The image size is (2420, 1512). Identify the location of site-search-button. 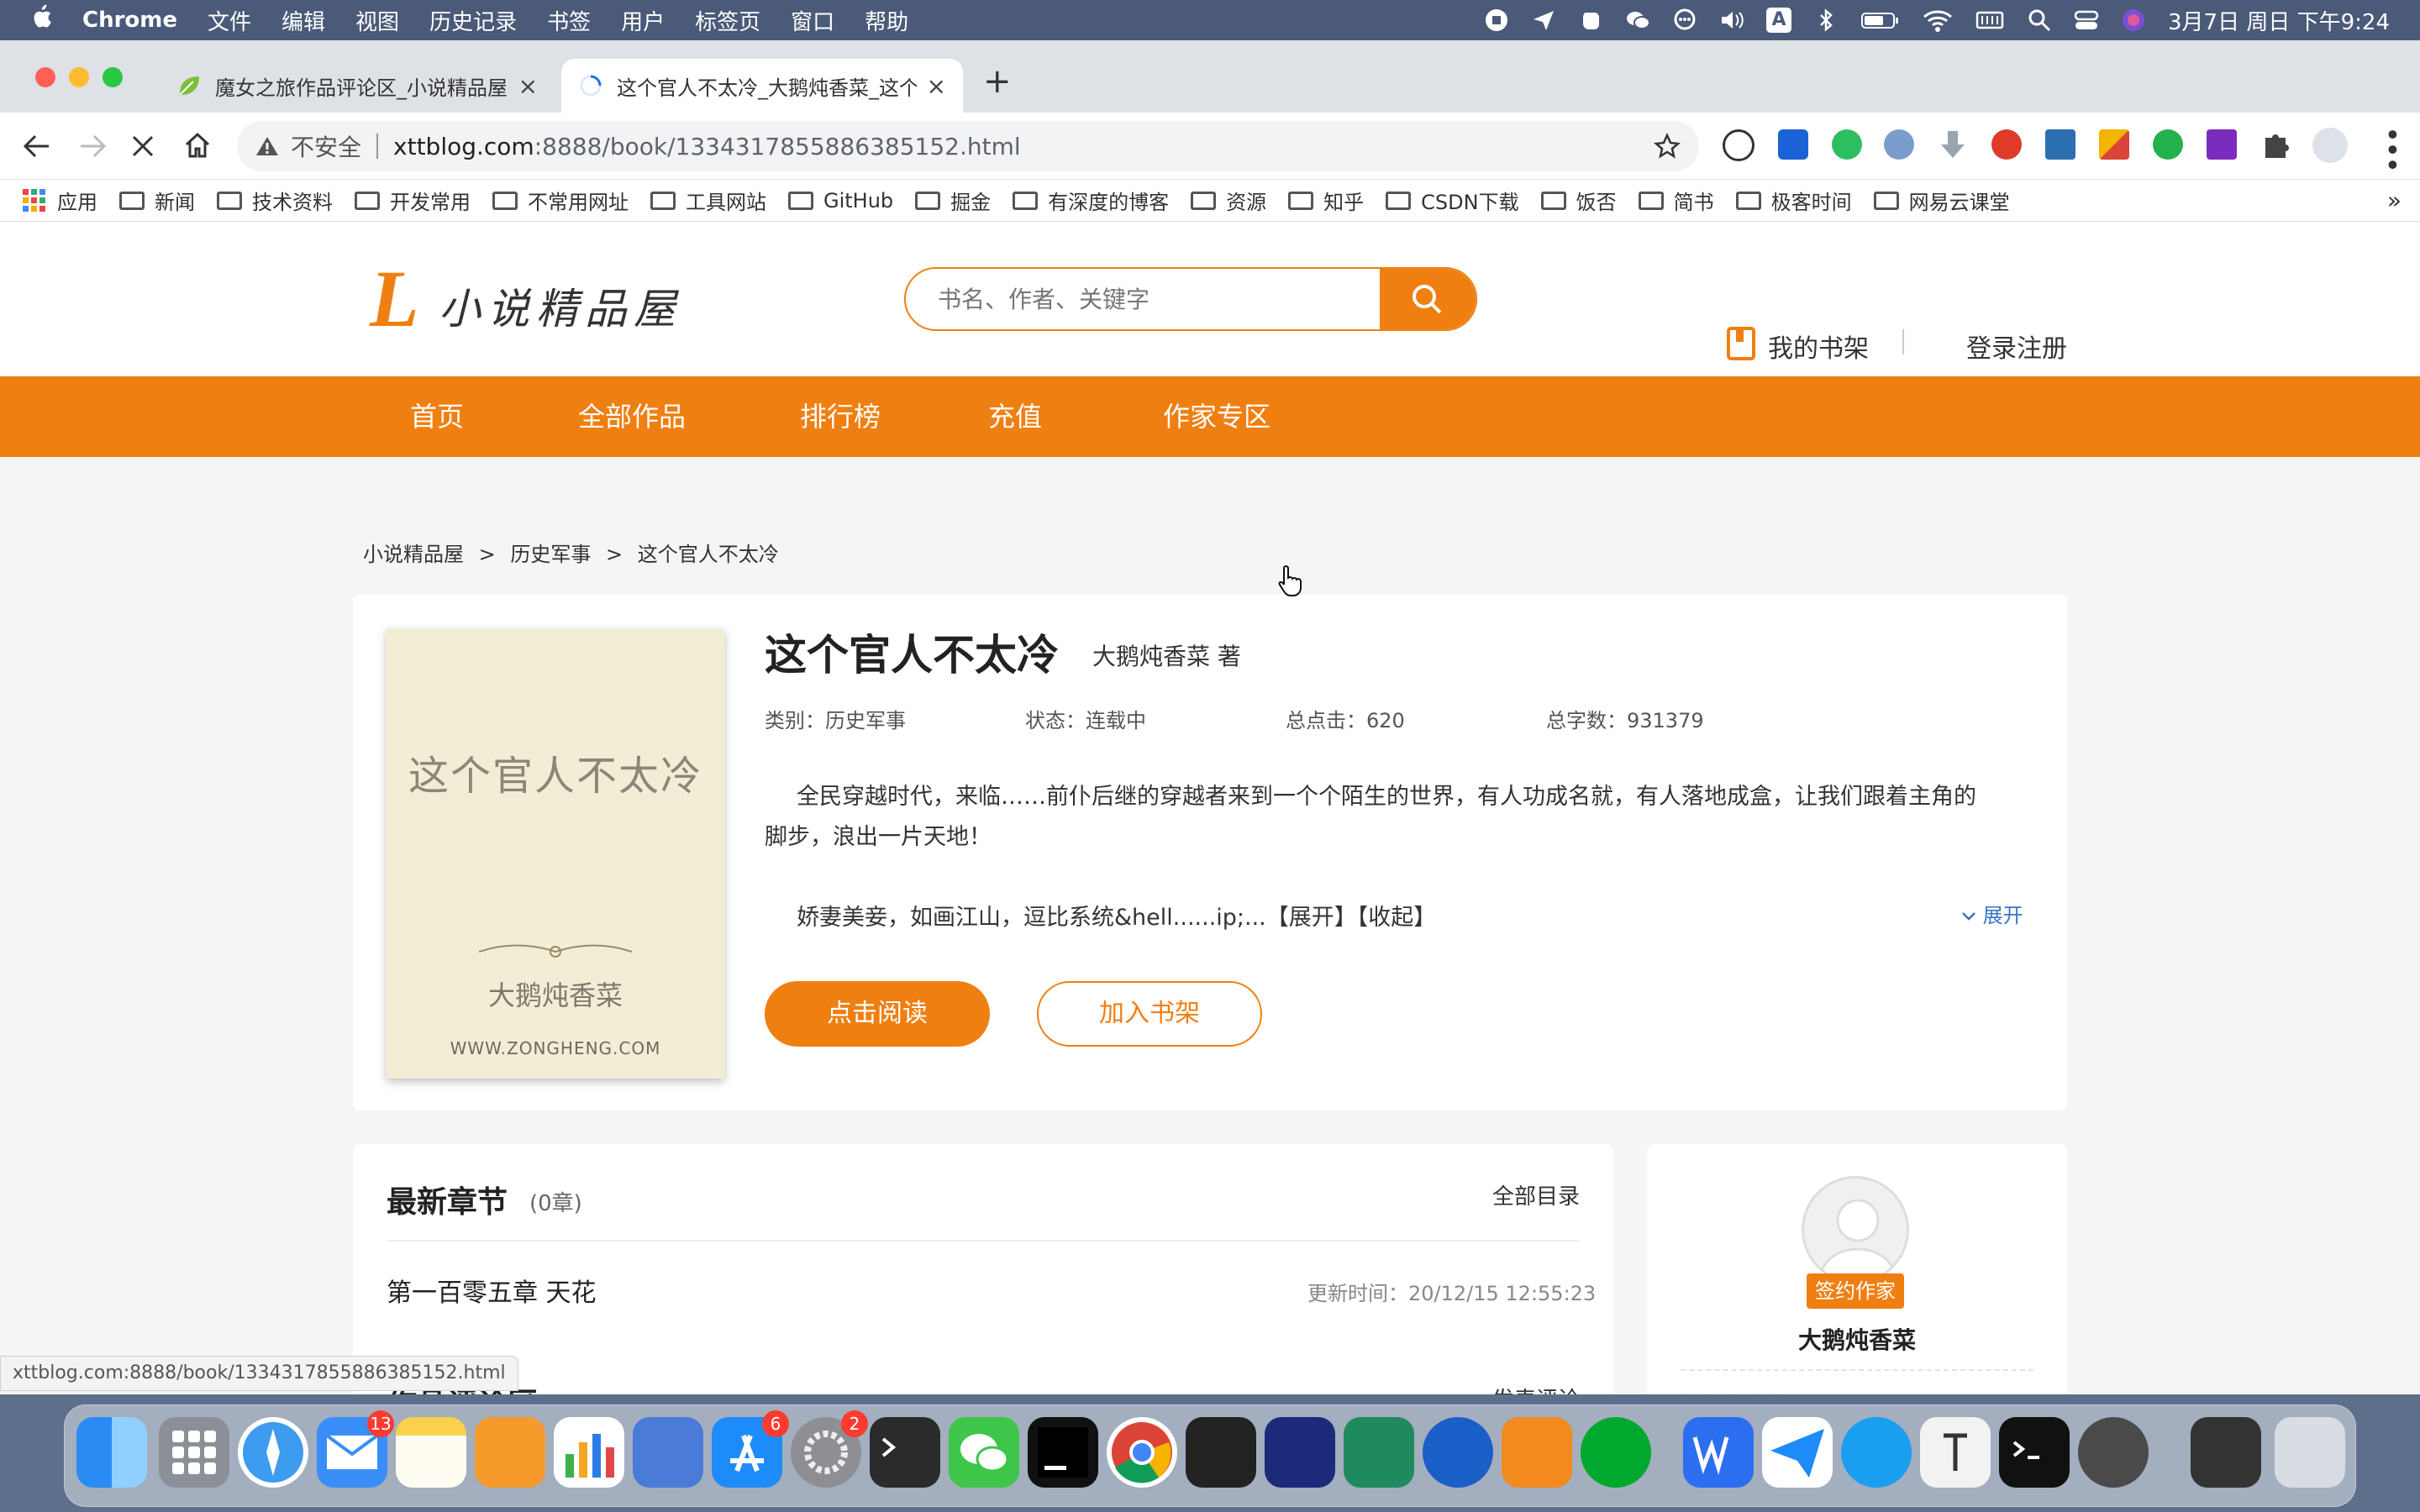
(1428, 299).